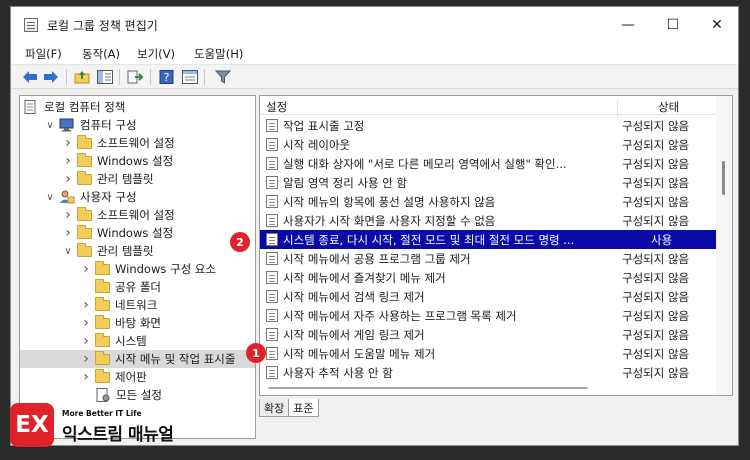 The width and height of the screenshot is (750, 460). I want to click on tree-item-label: 바탕 화면, so click(138, 323).